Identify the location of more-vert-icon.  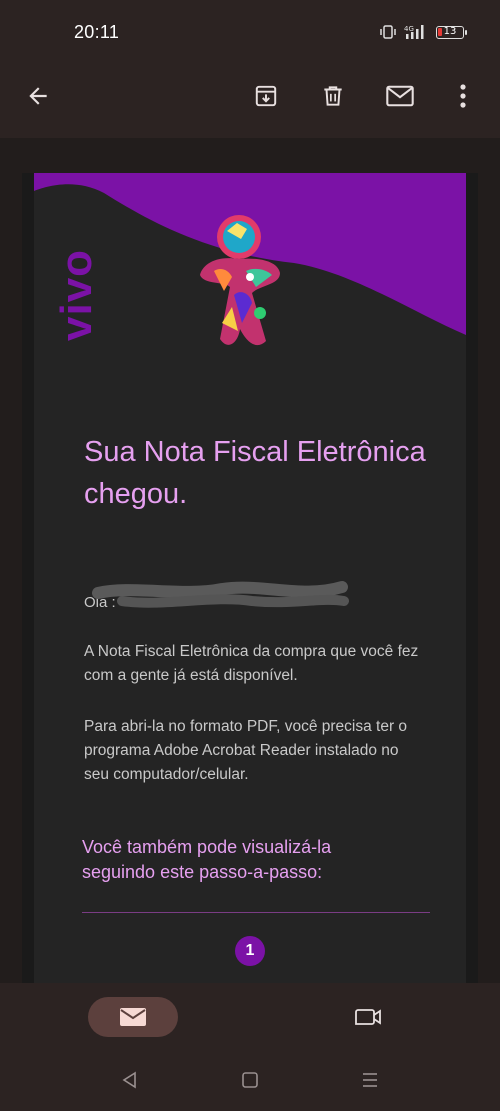
(463, 96).